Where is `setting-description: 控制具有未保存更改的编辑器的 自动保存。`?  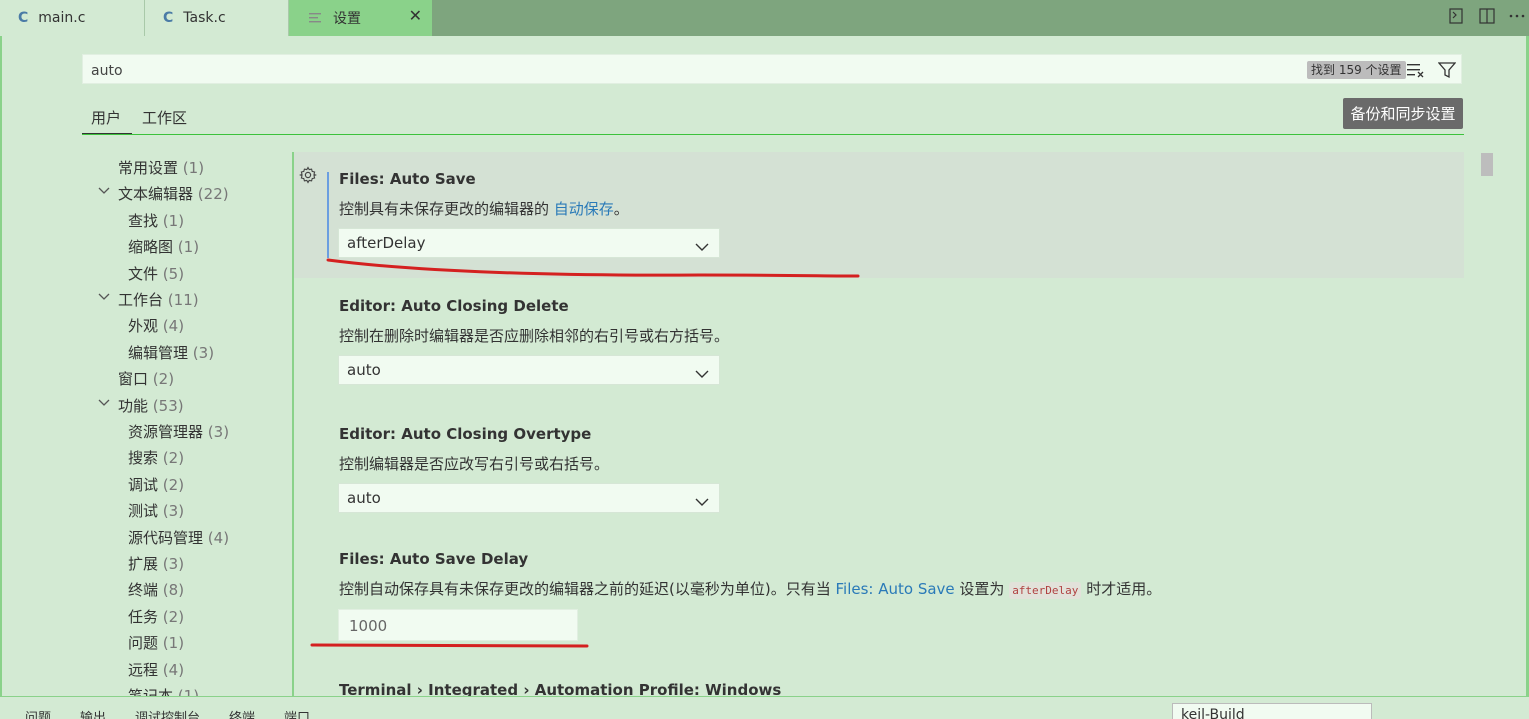 setting-description: 控制具有未保存更改的编辑器的 自动保存。 is located at coordinates (484, 208).